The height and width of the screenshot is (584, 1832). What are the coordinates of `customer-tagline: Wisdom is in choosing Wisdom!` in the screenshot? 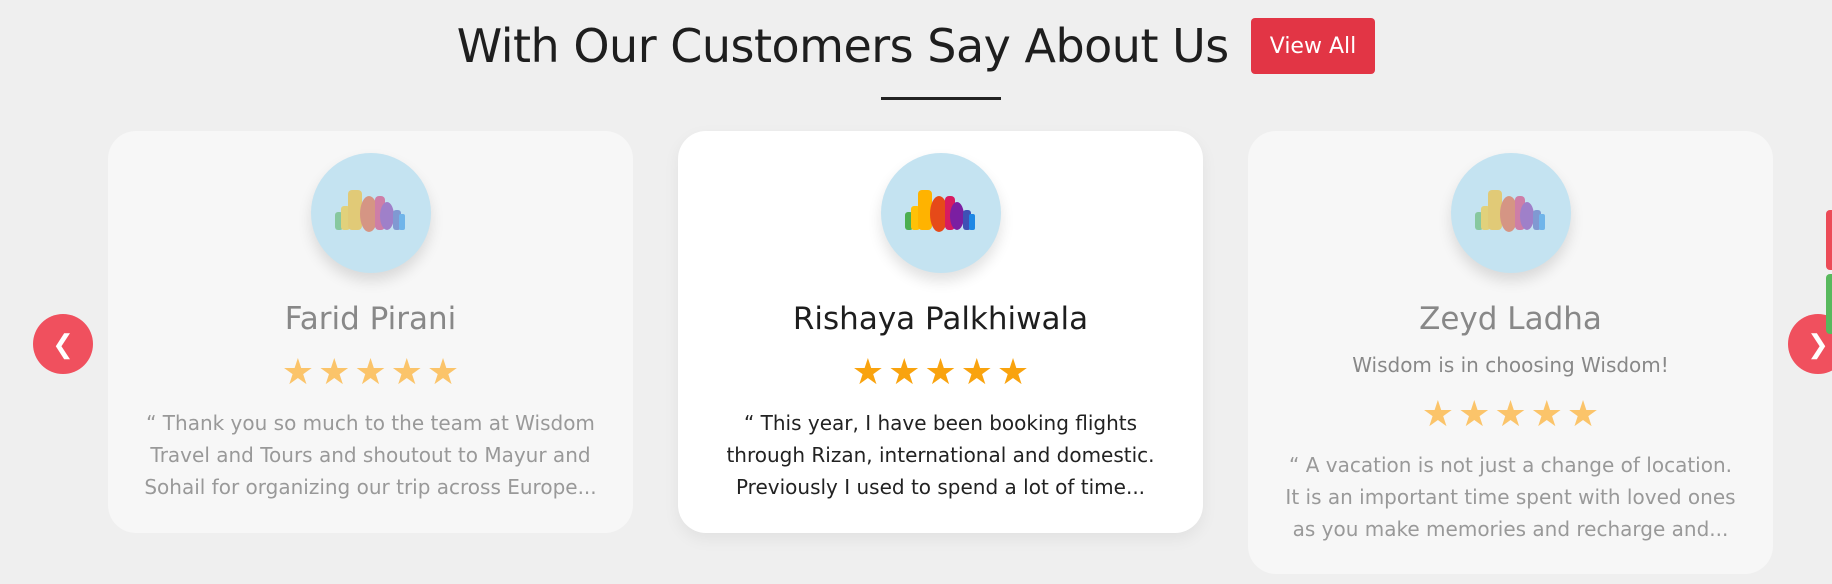 It's located at (1510, 365).